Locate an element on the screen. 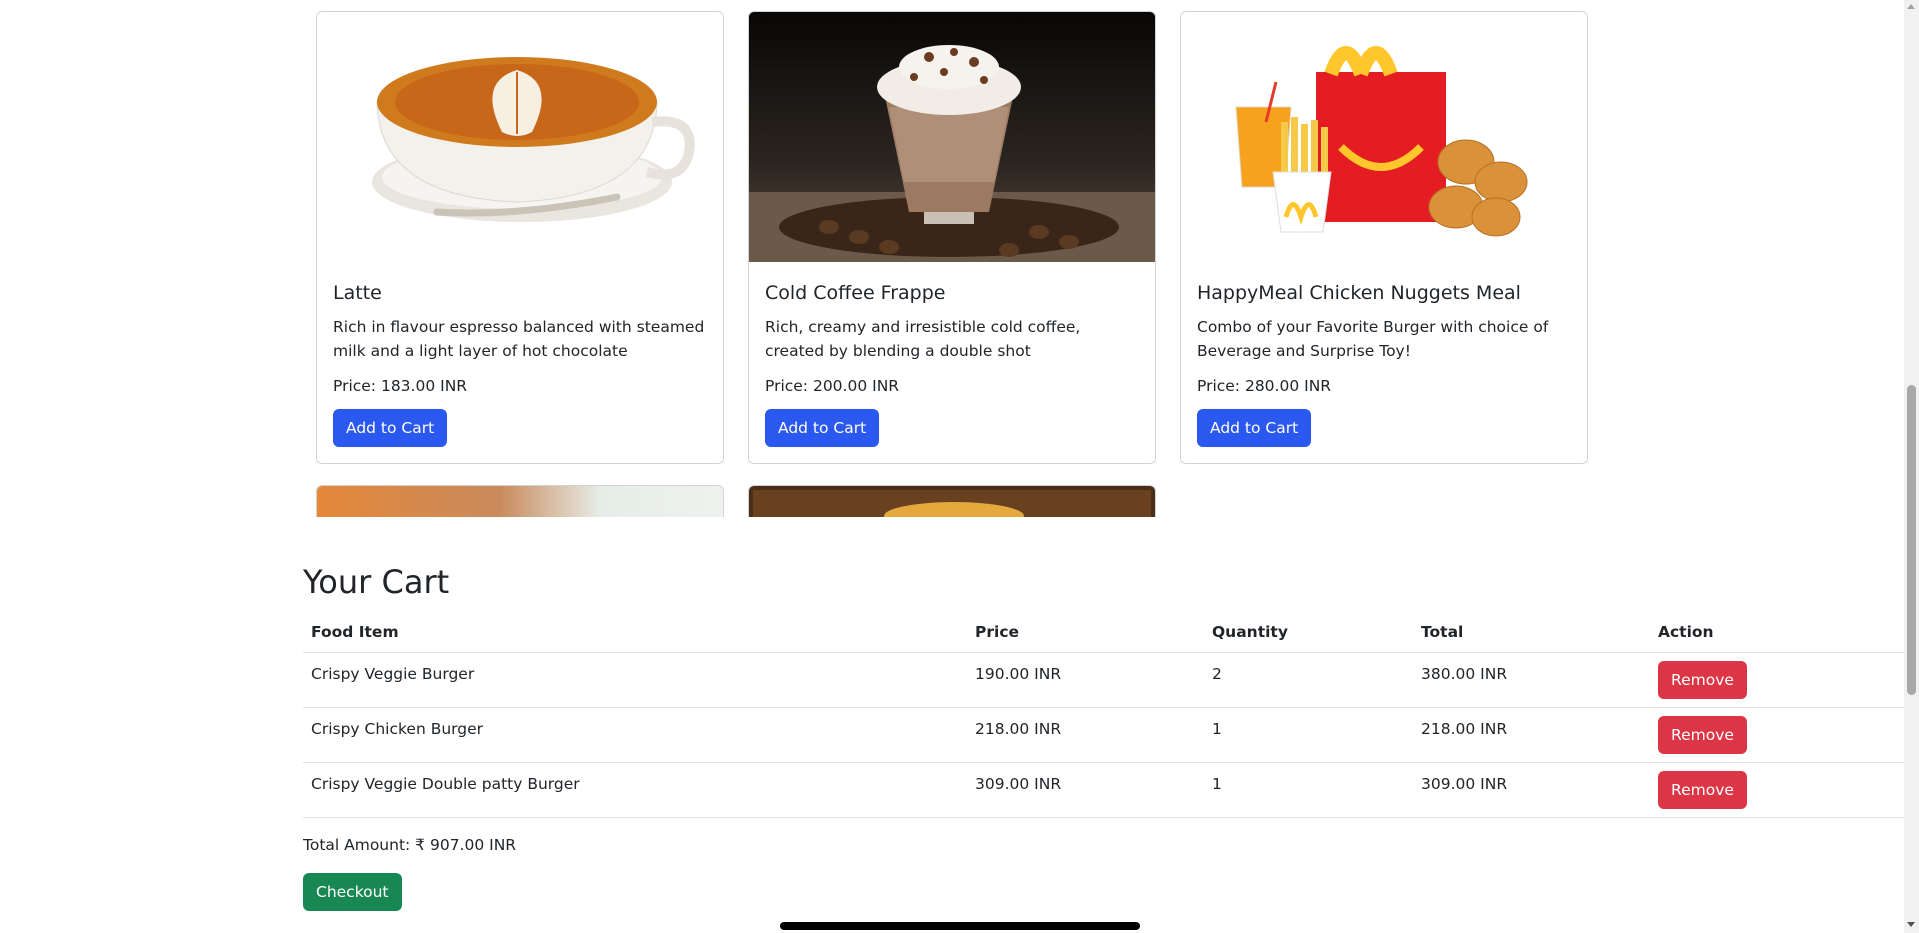  happymeal-image is located at coordinates (1384, 137).